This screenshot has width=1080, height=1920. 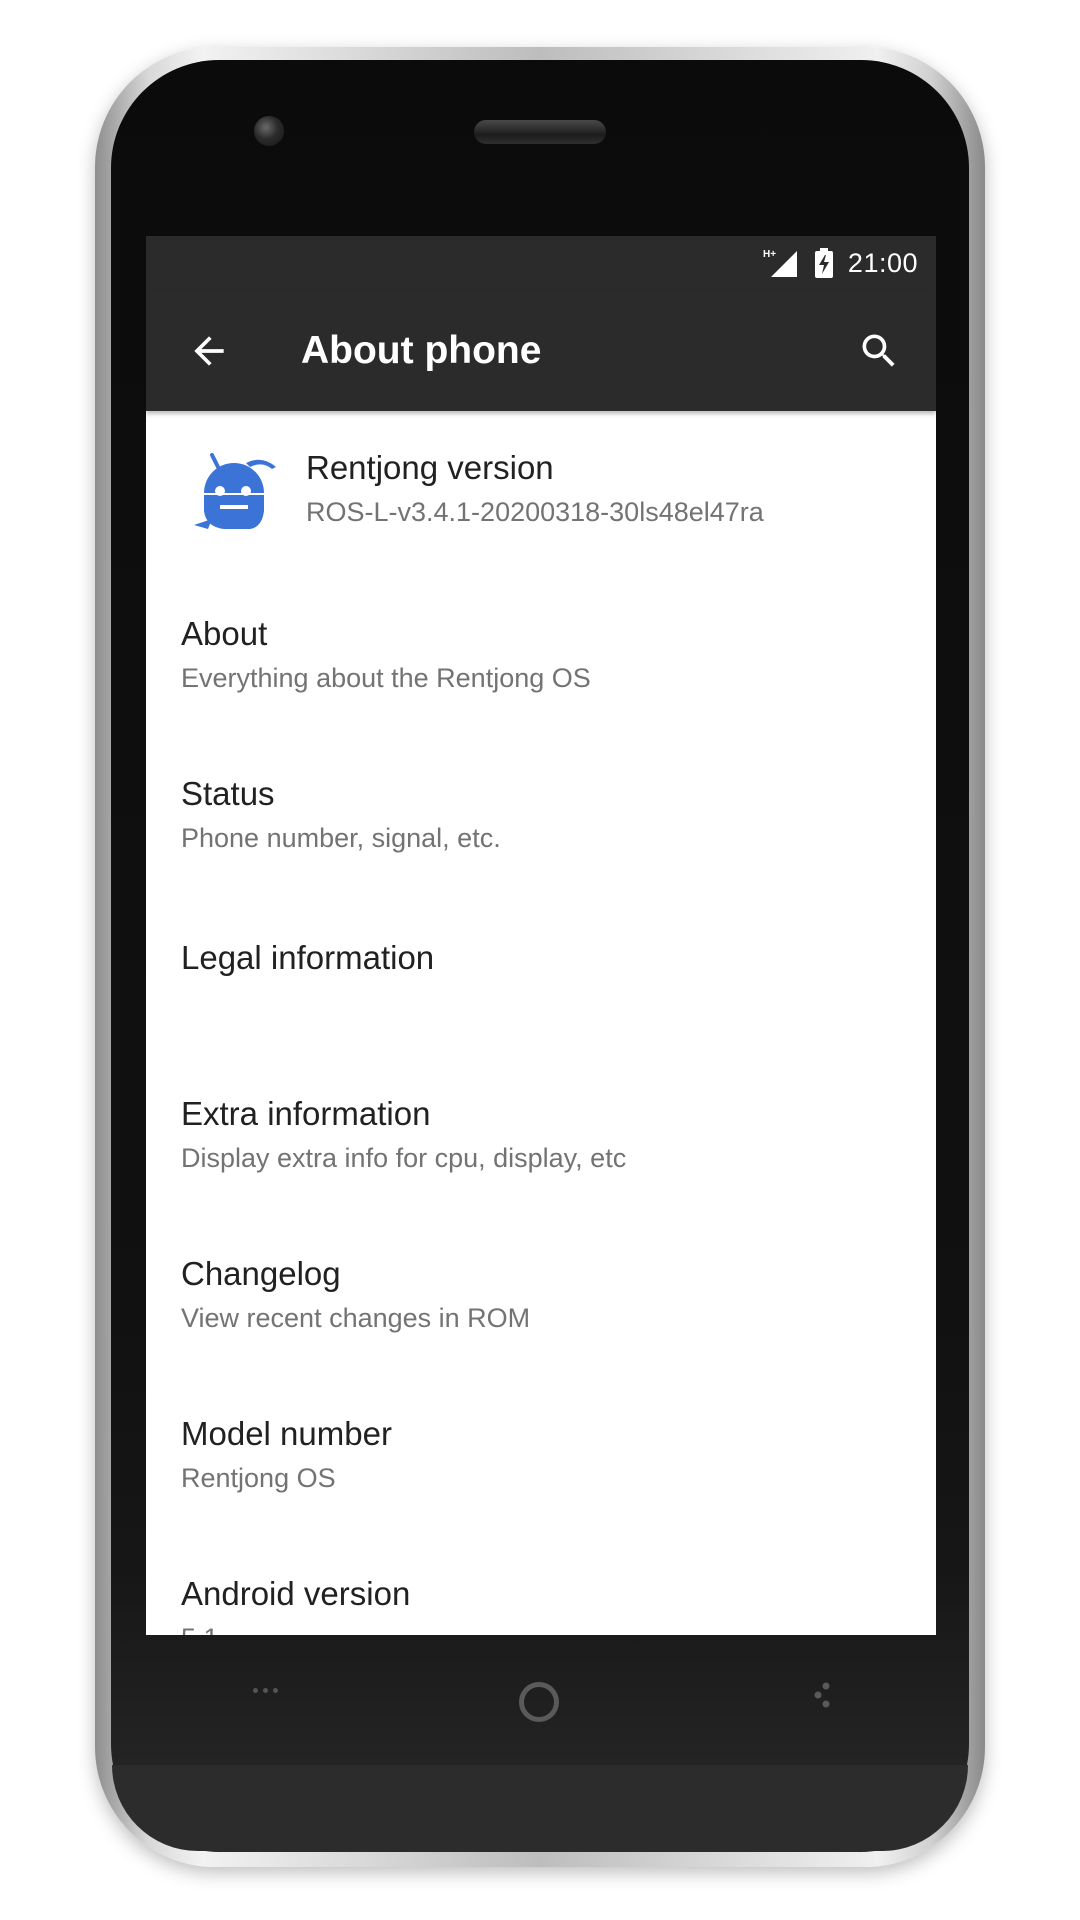 I want to click on setting-model-number: Model number Rentjong OS, so click(x=541, y=1451).